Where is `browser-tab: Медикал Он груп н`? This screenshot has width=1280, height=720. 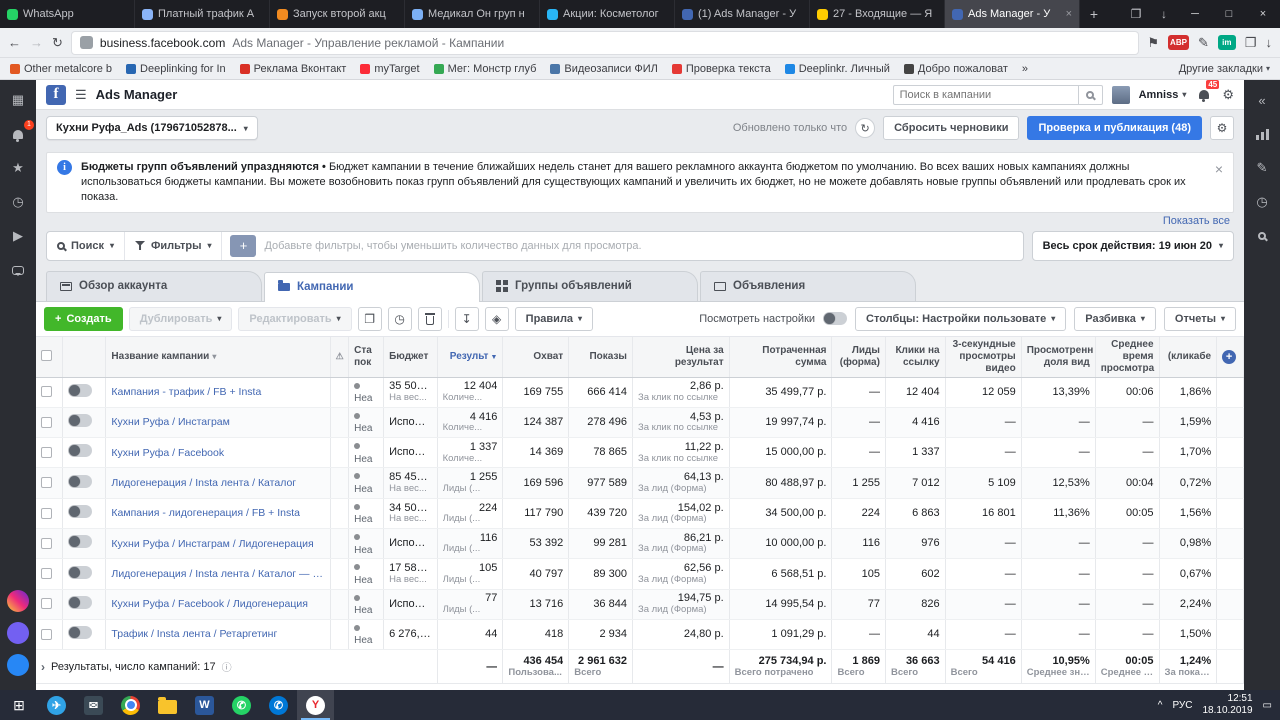
browser-tab: Медикал Он груп н is located at coordinates (472, 14).